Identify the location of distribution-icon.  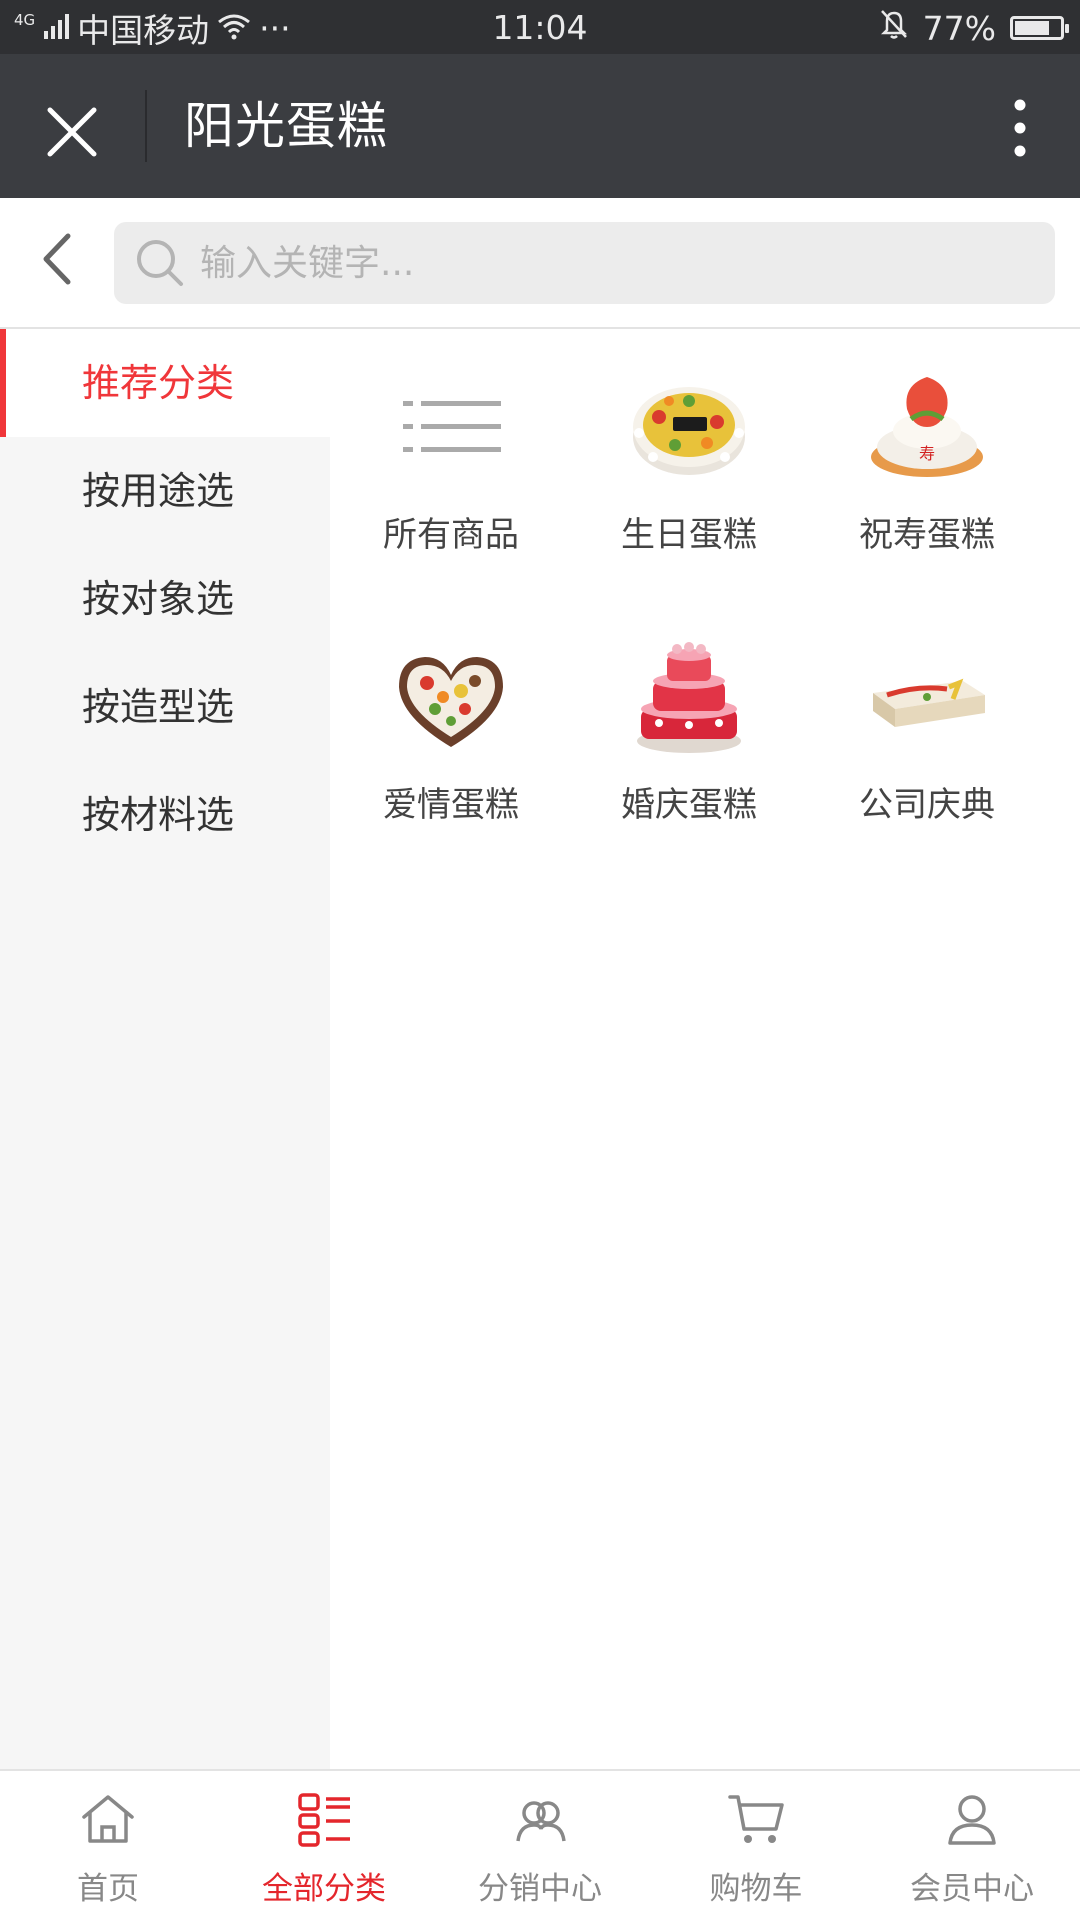
(541, 1821).